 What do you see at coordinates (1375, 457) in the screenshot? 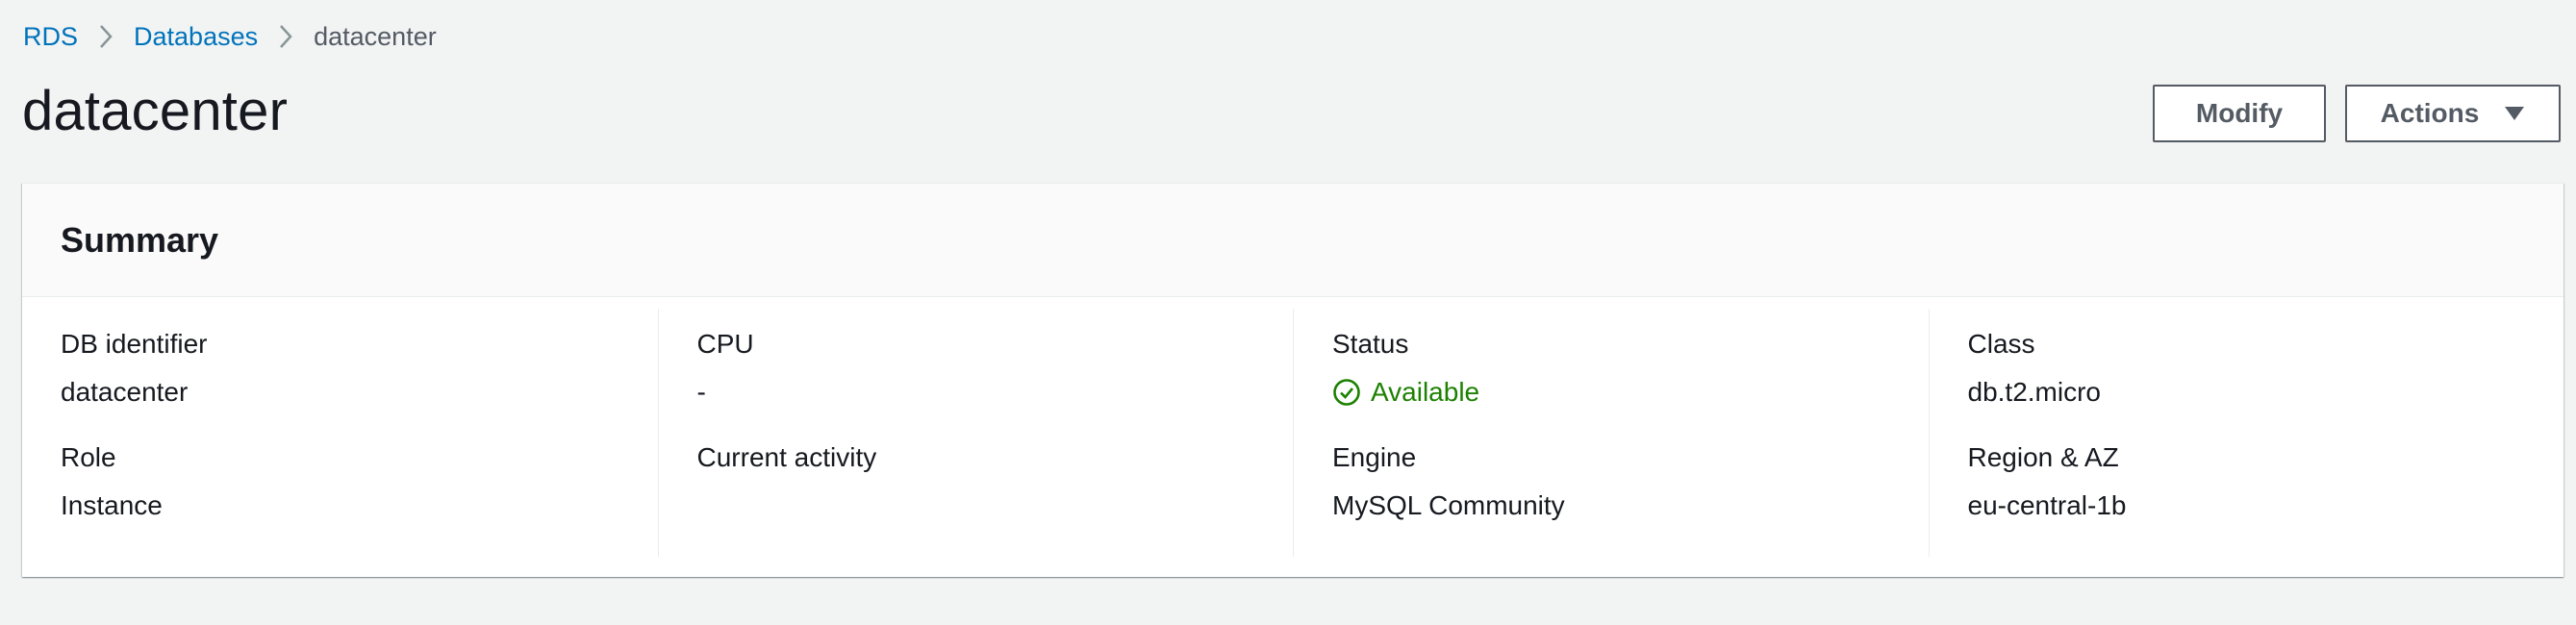
I see `field-label: Engine` at bounding box center [1375, 457].